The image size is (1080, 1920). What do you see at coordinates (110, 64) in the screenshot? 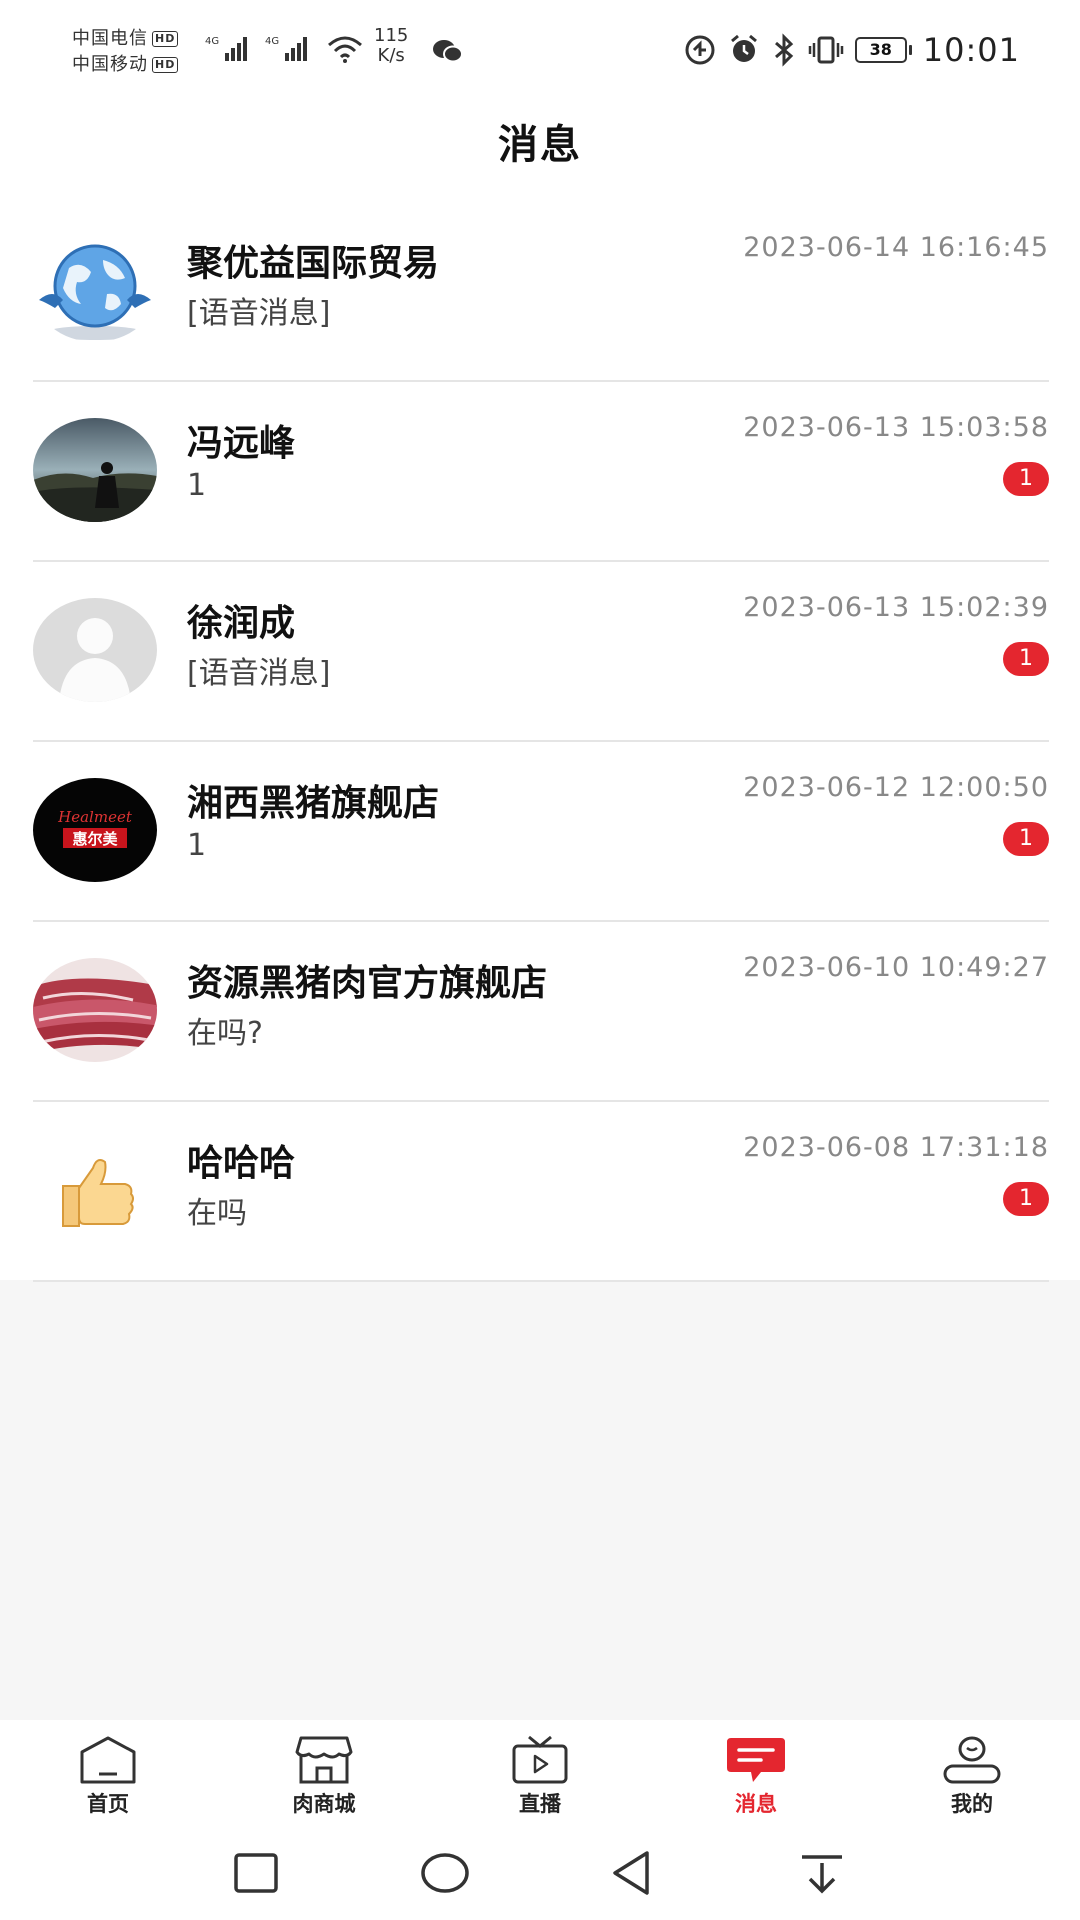
I see `carrier-2-label: 中国移动` at bounding box center [110, 64].